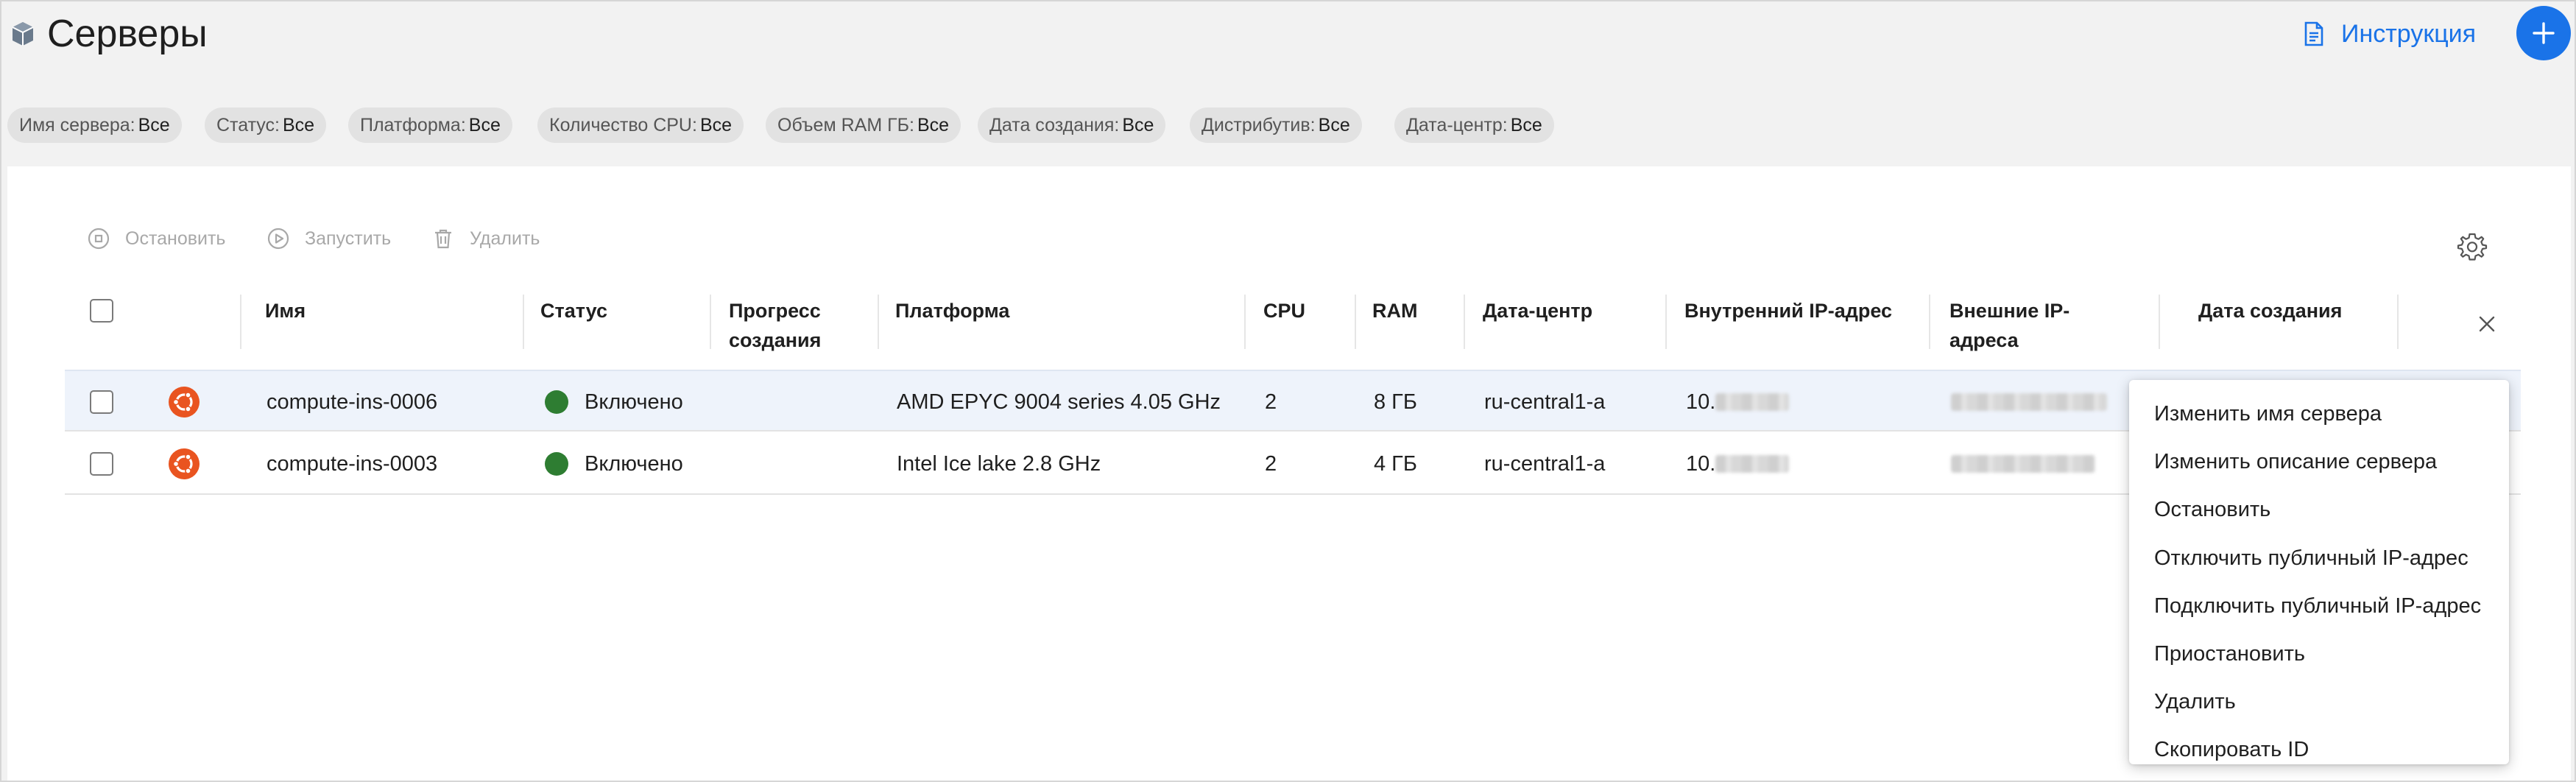 This screenshot has height=782, width=2576. What do you see at coordinates (2319, 750) in the screenshot?
I see `menu-item-copy-id: Скопировать ID` at bounding box center [2319, 750].